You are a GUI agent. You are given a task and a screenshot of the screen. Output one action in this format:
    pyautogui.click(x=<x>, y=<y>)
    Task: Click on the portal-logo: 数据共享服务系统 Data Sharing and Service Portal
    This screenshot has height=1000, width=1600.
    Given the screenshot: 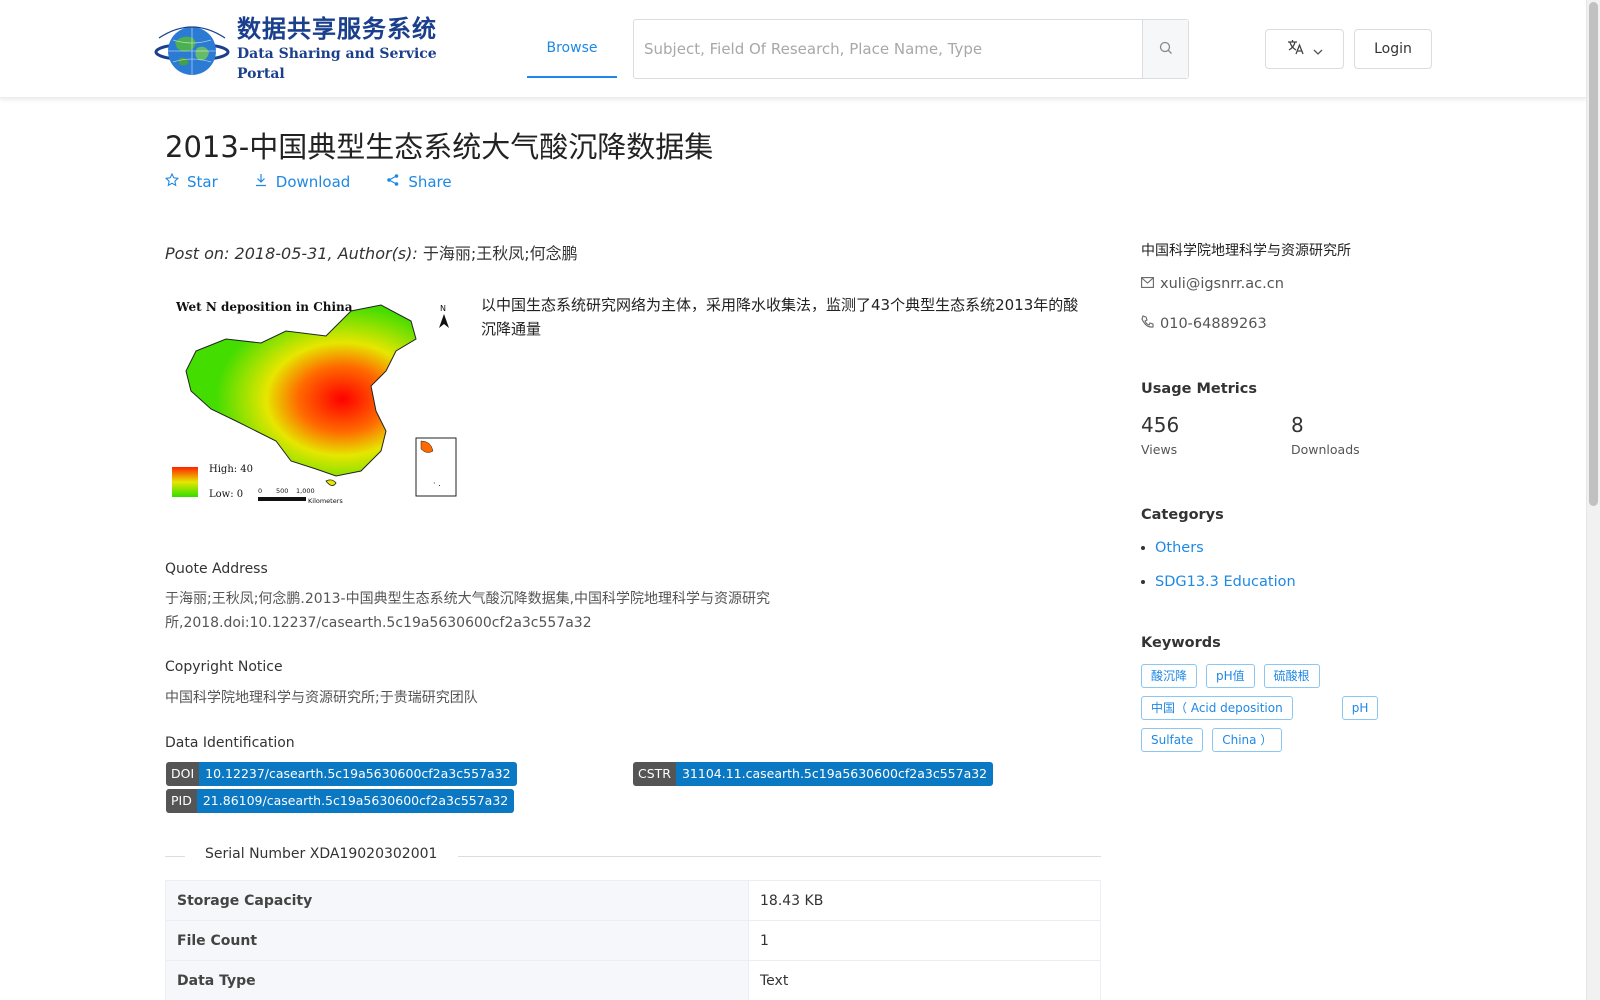 What is the action you would take?
    pyautogui.click(x=298, y=48)
    